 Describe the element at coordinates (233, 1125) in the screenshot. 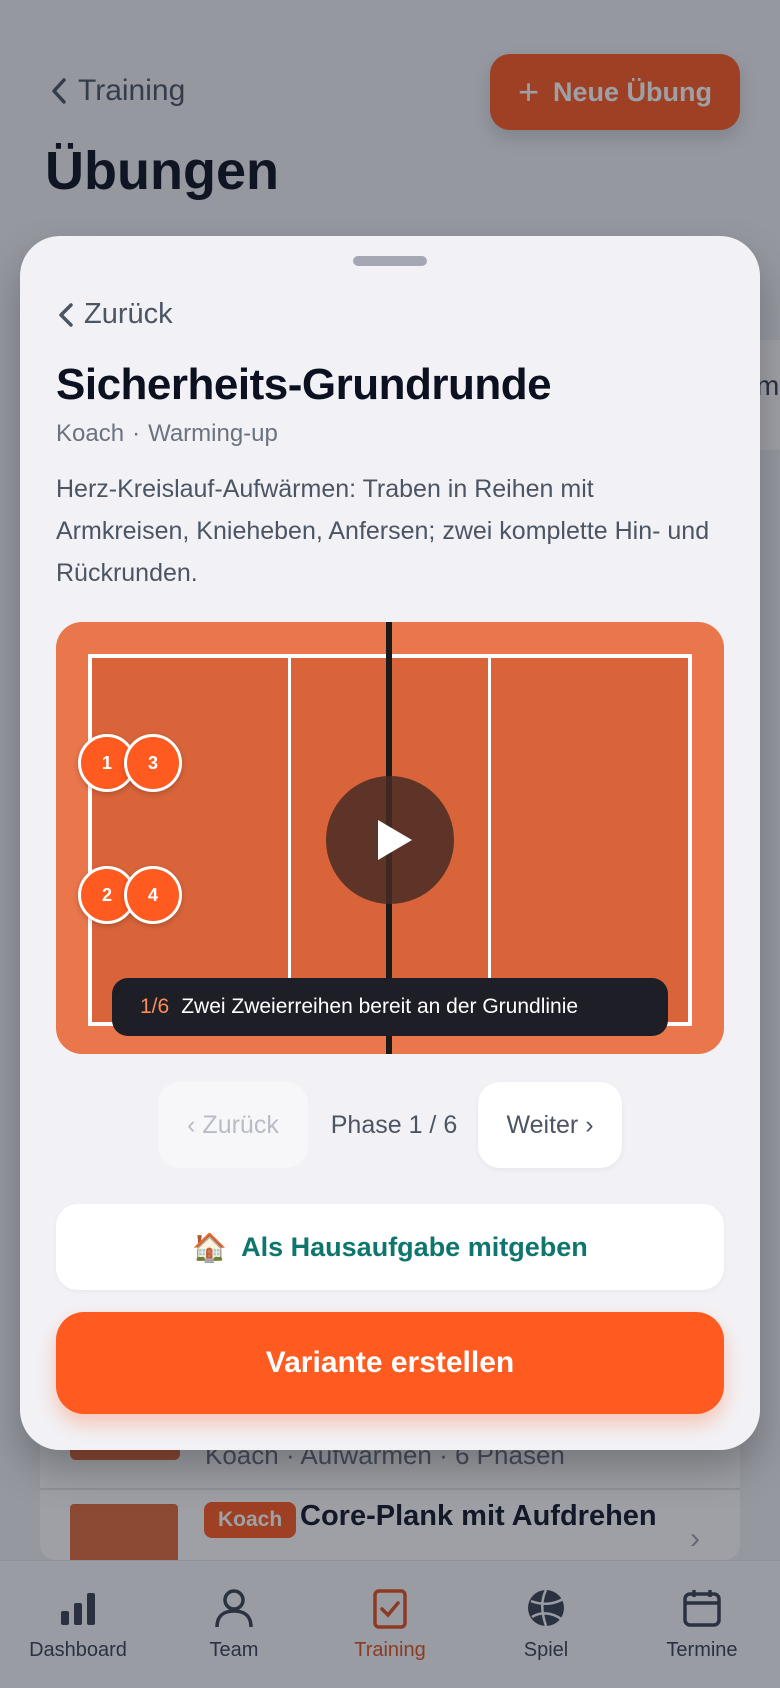

I see `phase-prev-button: ‹ Zurück` at that location.